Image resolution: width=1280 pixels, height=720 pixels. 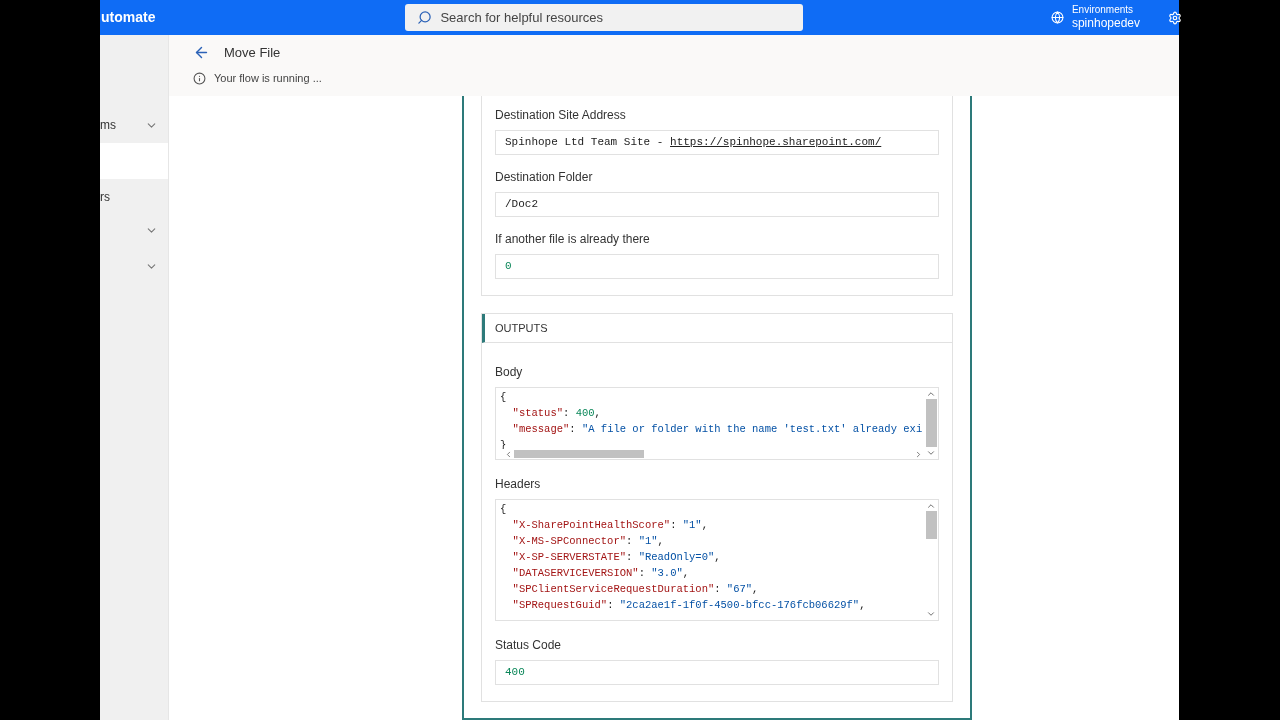 I want to click on section-title: OUTPUTS, so click(x=521, y=328).